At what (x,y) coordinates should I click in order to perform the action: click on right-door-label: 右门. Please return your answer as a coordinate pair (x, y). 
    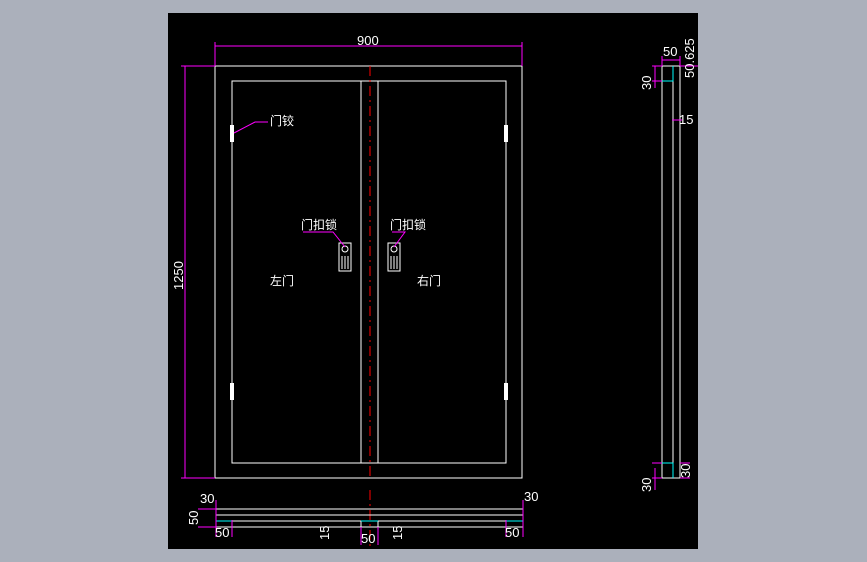
    Looking at the image, I should click on (429, 280).